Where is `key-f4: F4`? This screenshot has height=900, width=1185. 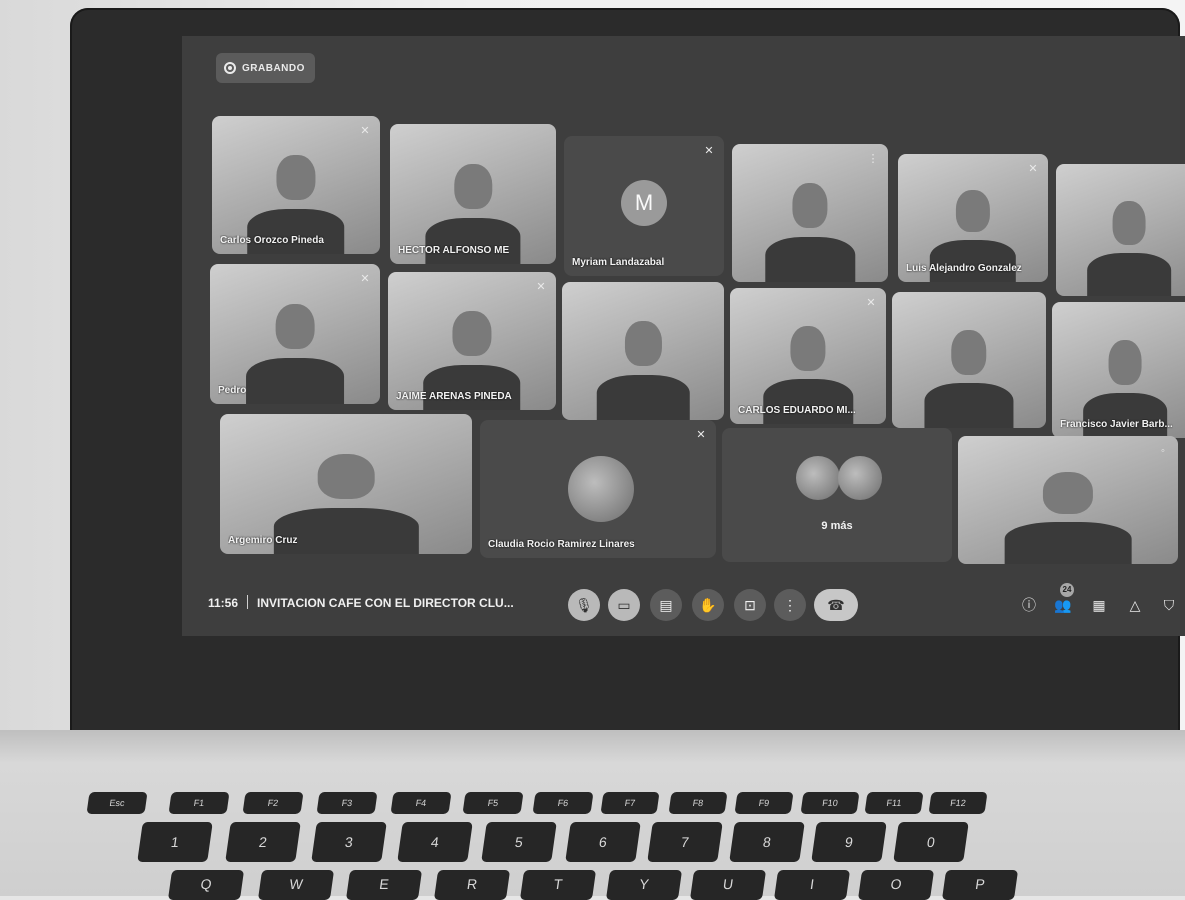 key-f4: F4 is located at coordinates (421, 803).